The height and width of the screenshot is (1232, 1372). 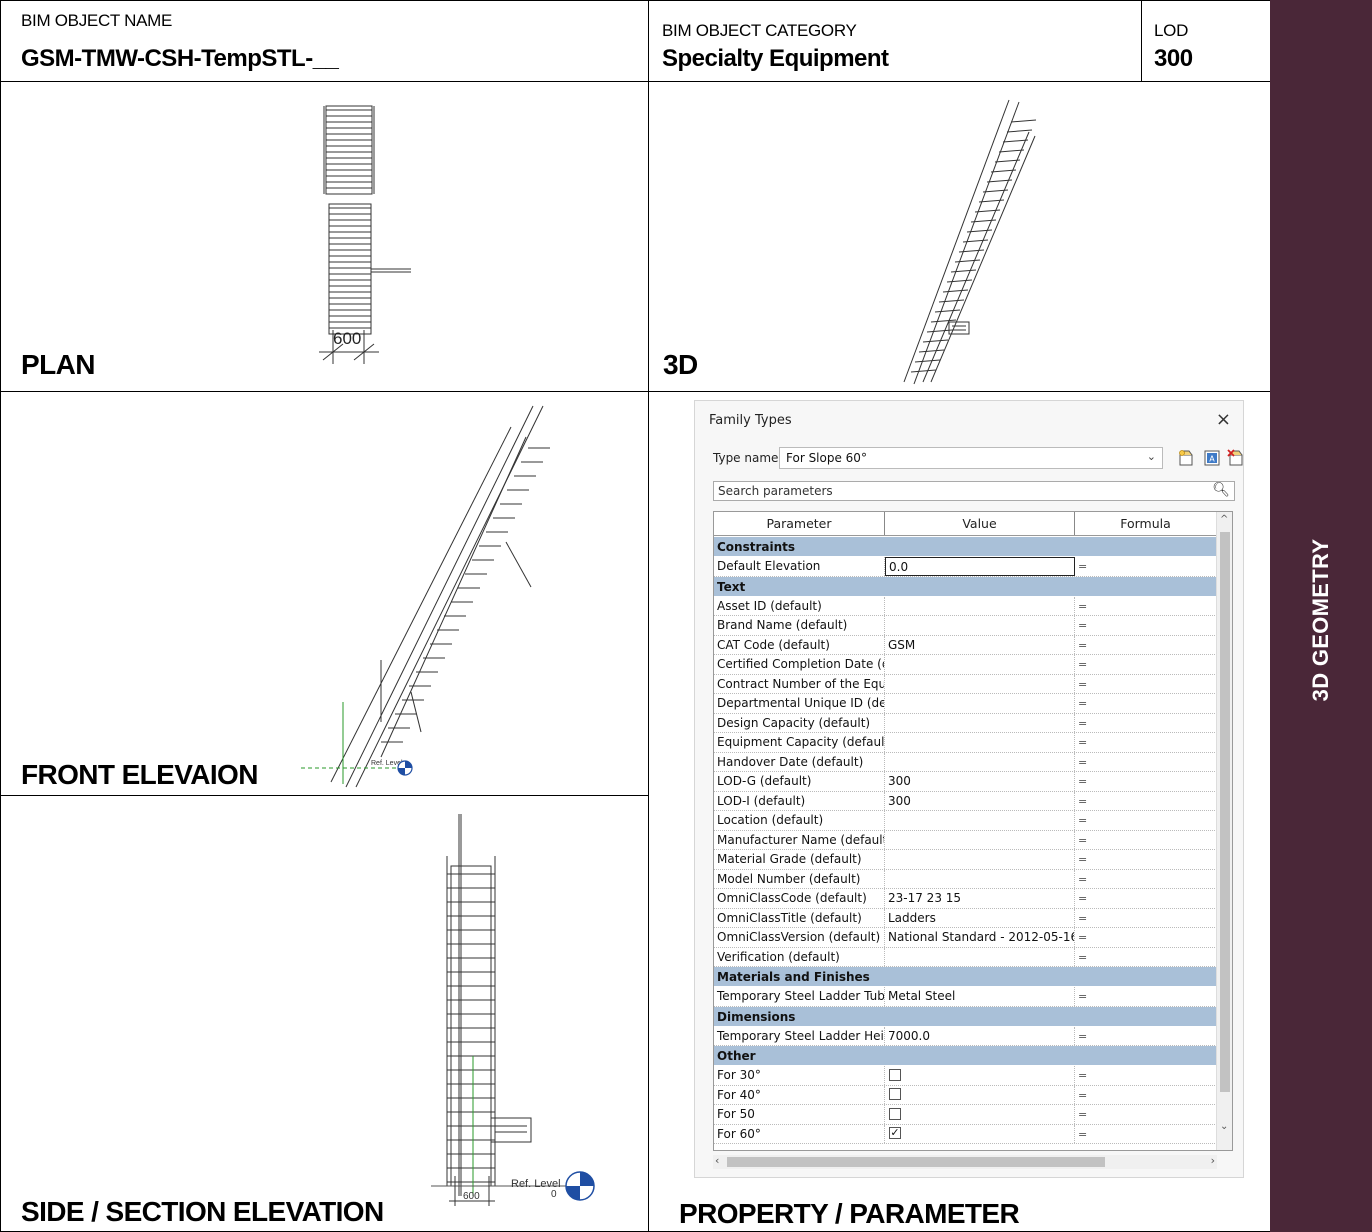 I want to click on parameter-row: Model Number (default) =, so click(x=965, y=879).